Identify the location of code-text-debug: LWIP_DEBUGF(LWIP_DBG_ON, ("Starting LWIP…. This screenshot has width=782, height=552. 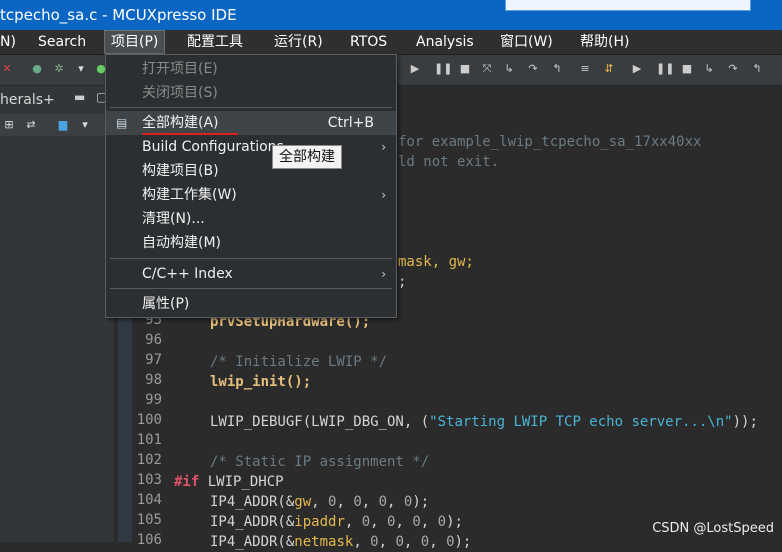
(484, 422).